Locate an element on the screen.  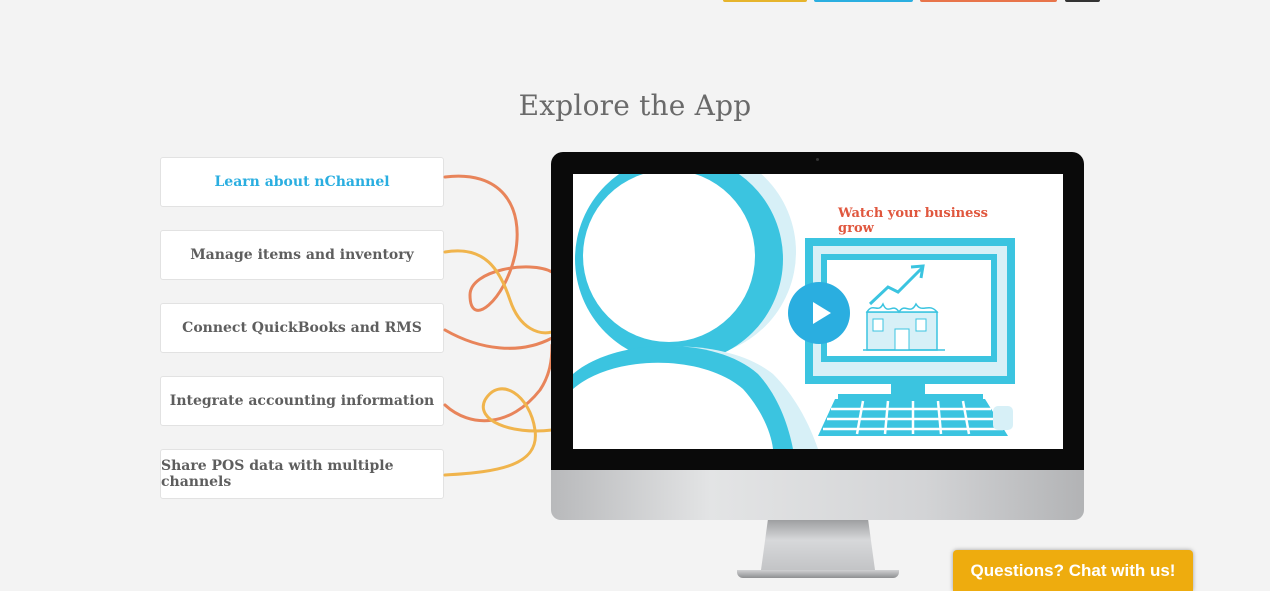
section-title: Explore the App is located at coordinates (635, 106).